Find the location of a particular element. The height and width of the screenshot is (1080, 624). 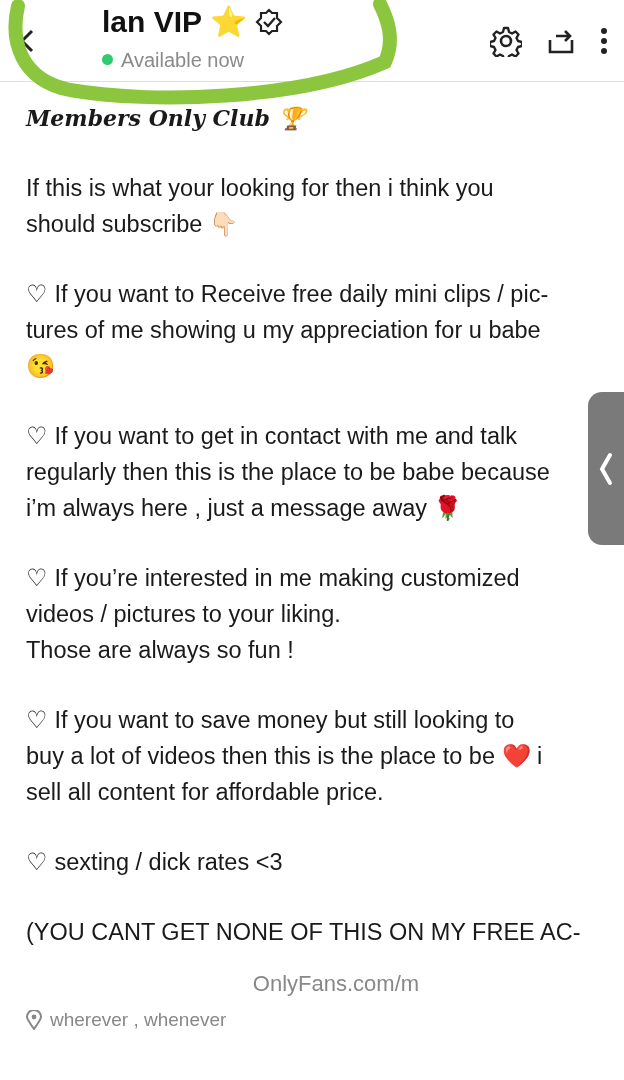

bio-paragraph: ♡ If you want to get in contact with me and talk regularly then this is the place to be babe because i’m always here , just a message away 🌹 is located at coordinates (288, 472).